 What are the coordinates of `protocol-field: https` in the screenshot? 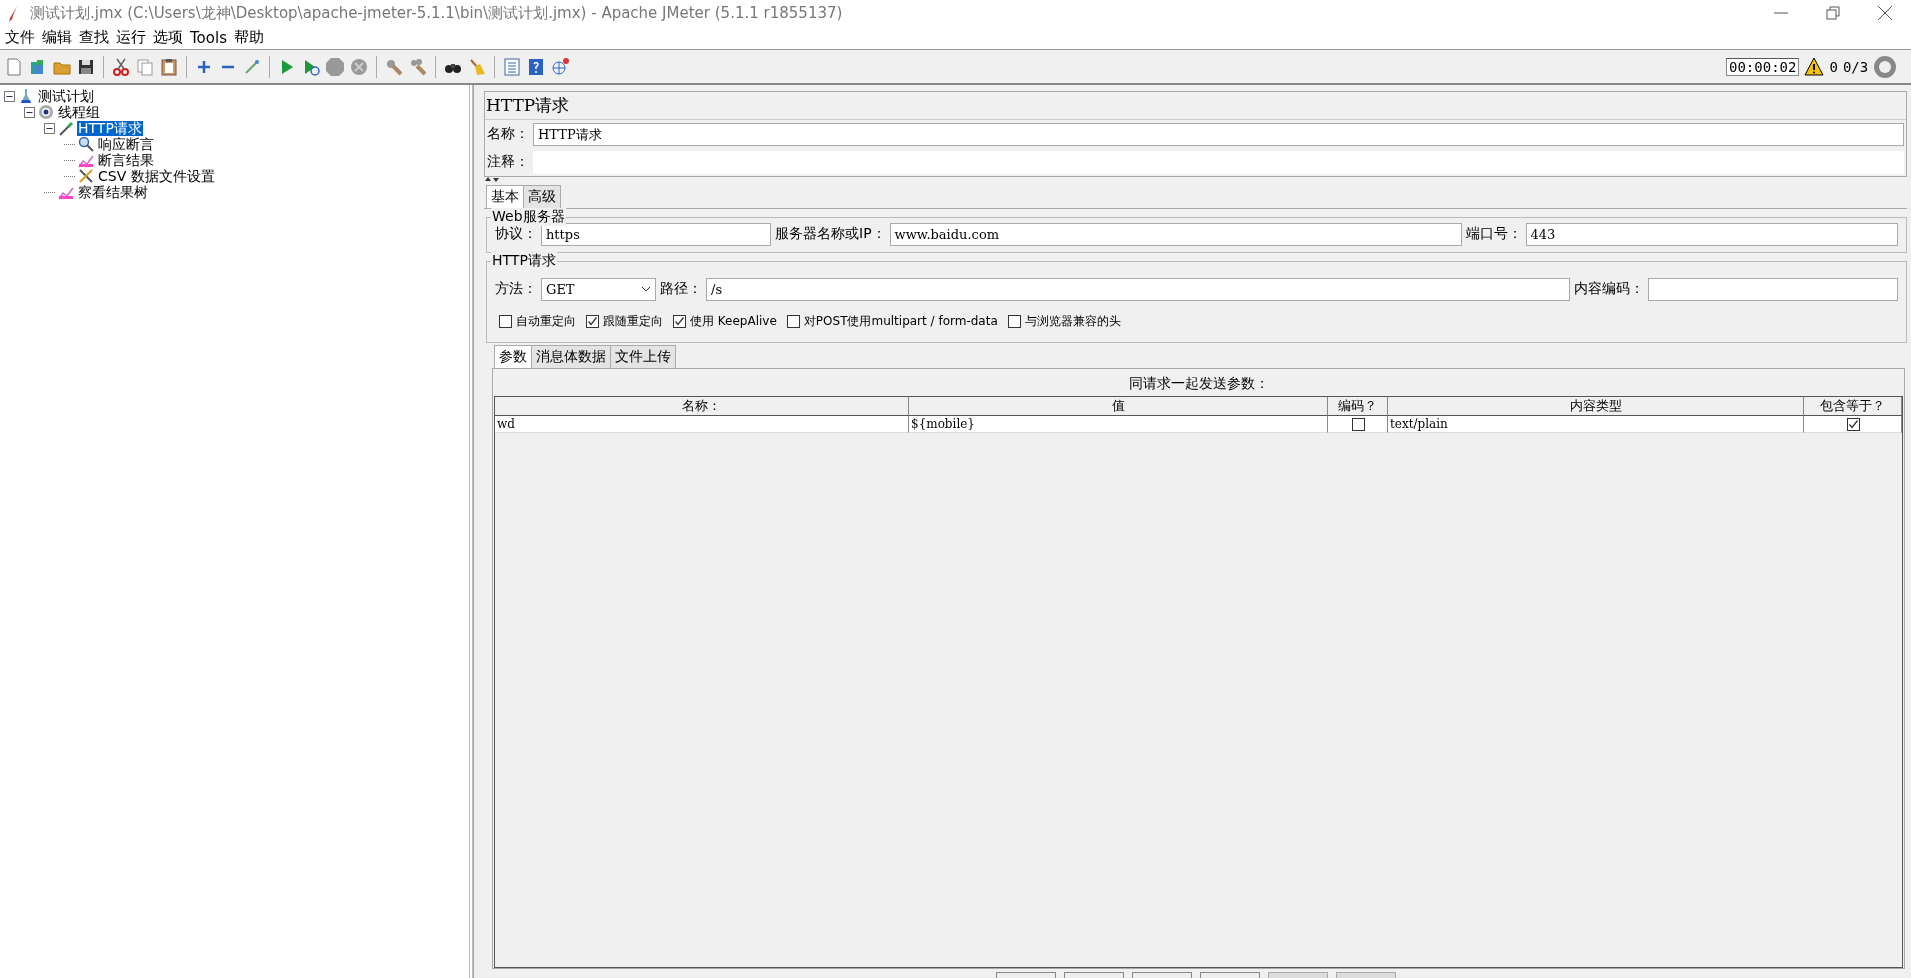 It's located at (656, 234).